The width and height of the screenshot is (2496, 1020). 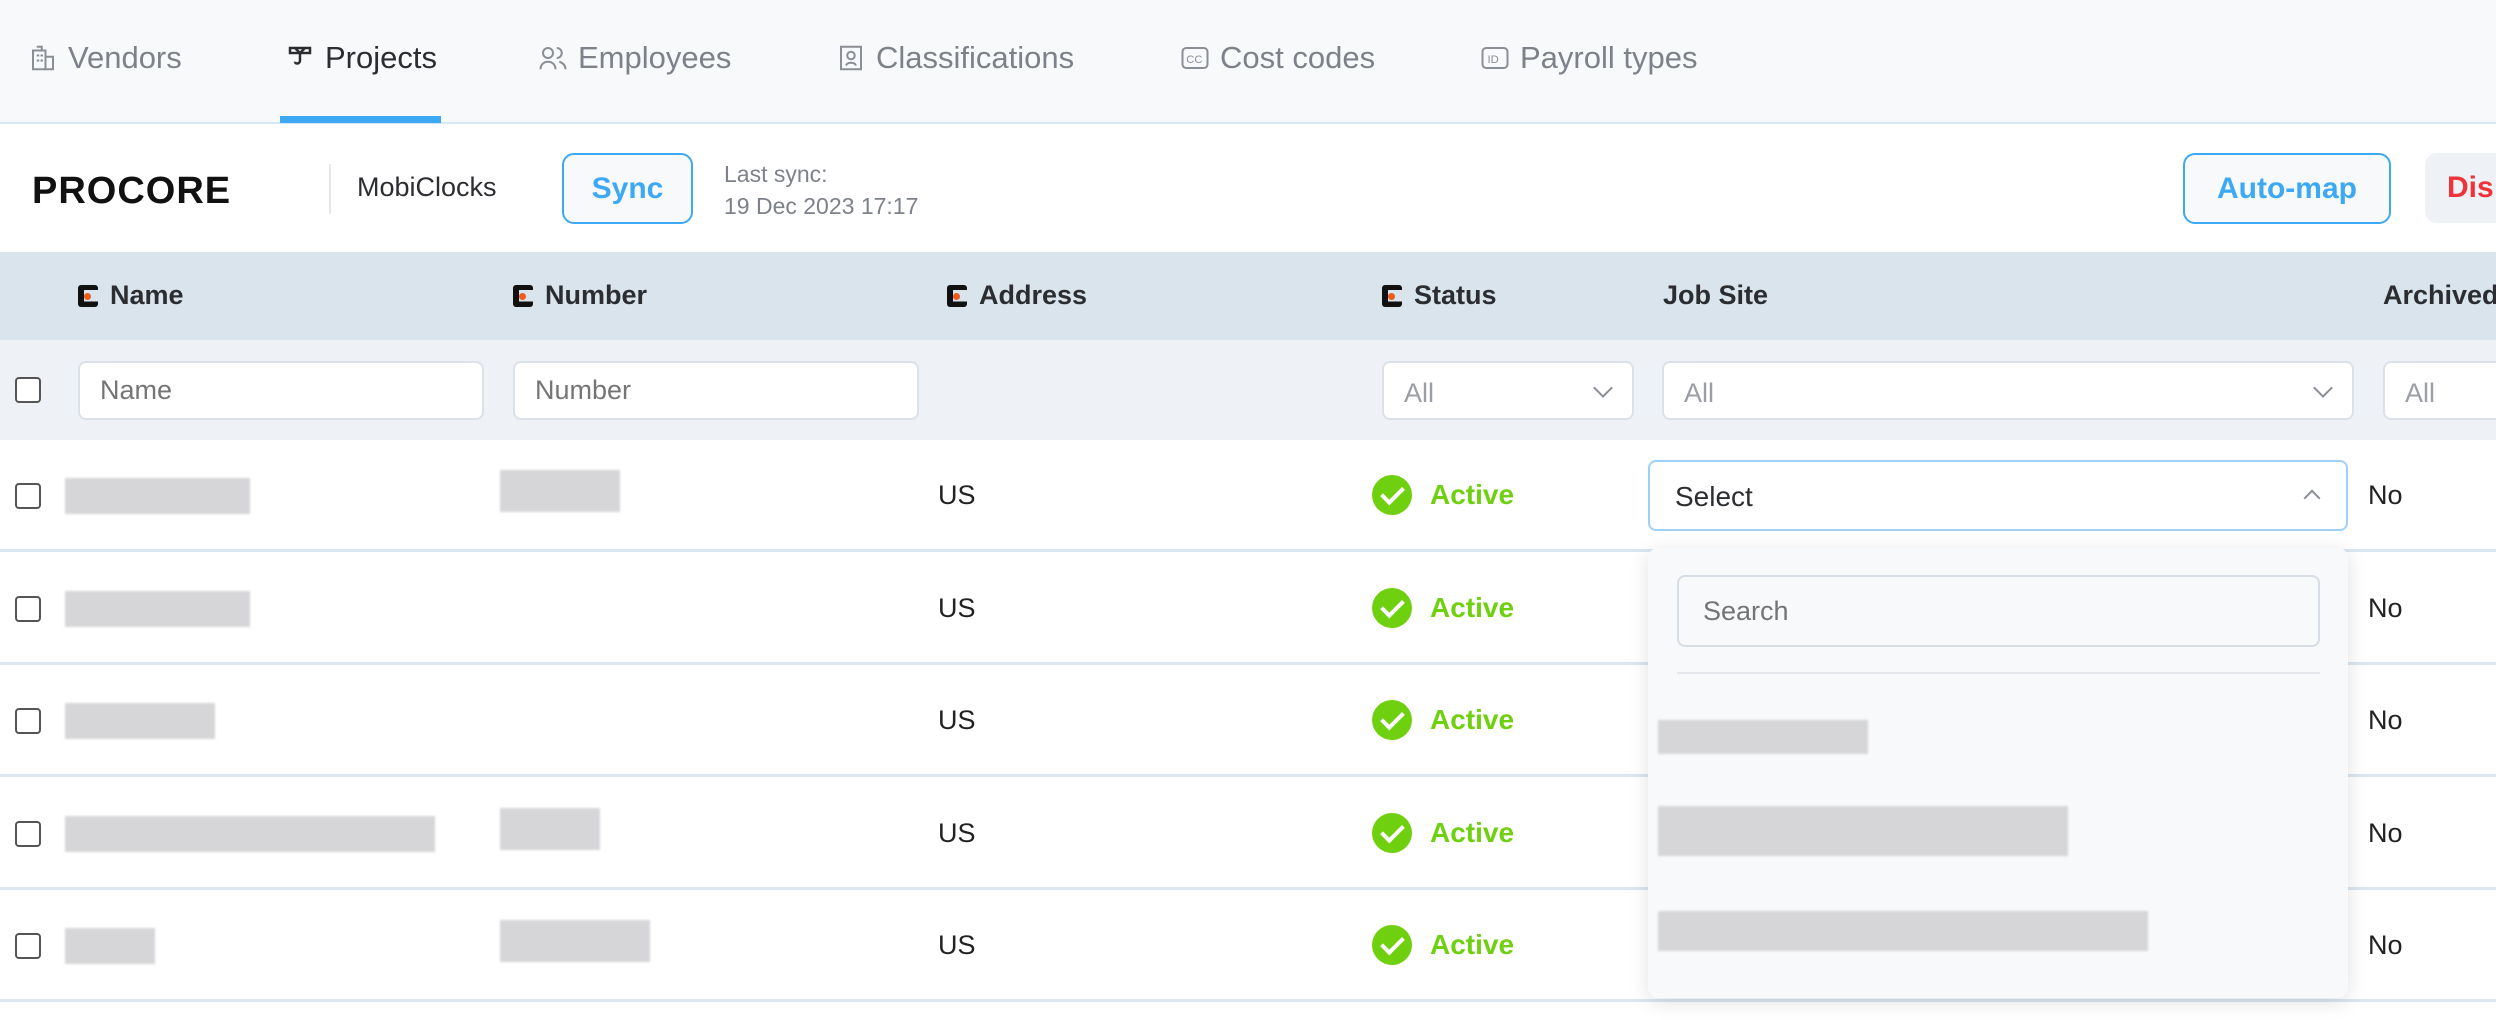 What do you see at coordinates (281, 390) in the screenshot?
I see `name-filter-input` at bounding box center [281, 390].